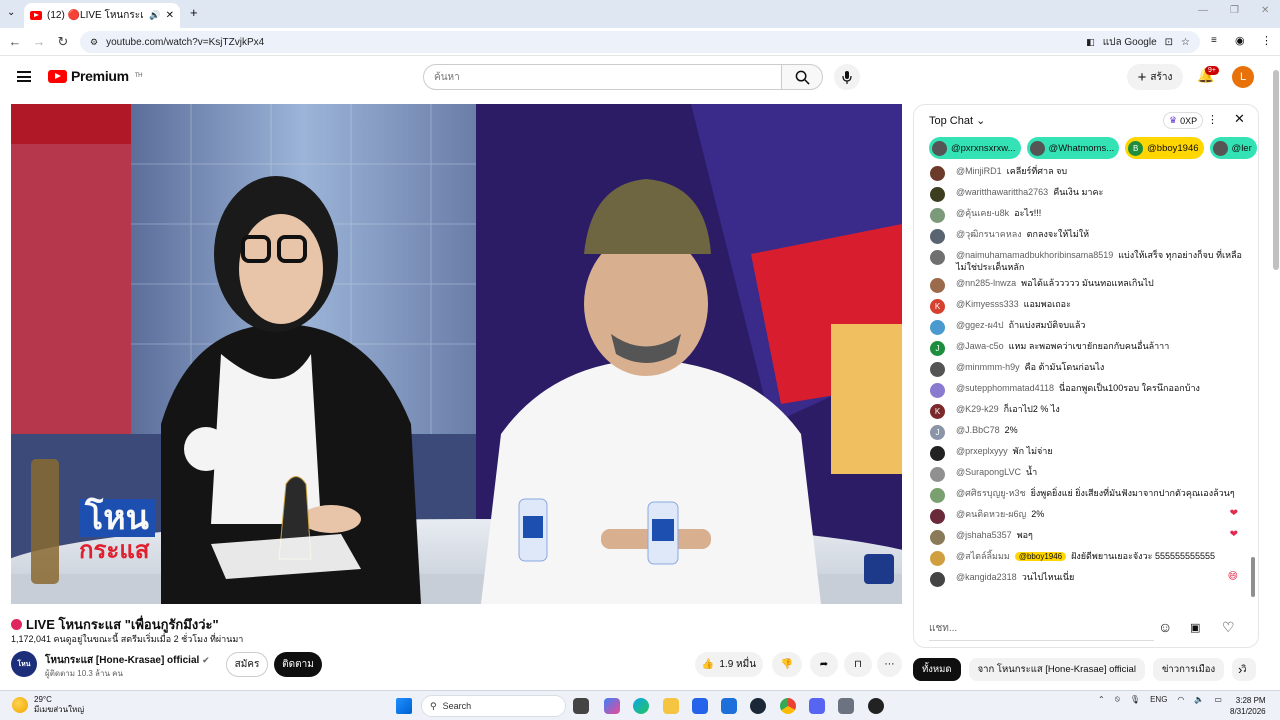 This screenshot has width=1280, height=720. What do you see at coordinates (758, 706) in the screenshot?
I see `steam-icon` at bounding box center [758, 706].